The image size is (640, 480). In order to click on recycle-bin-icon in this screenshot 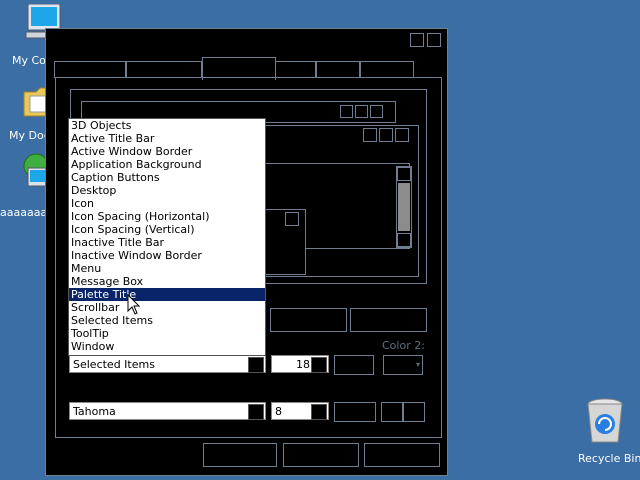, I will do `click(605, 420)`.